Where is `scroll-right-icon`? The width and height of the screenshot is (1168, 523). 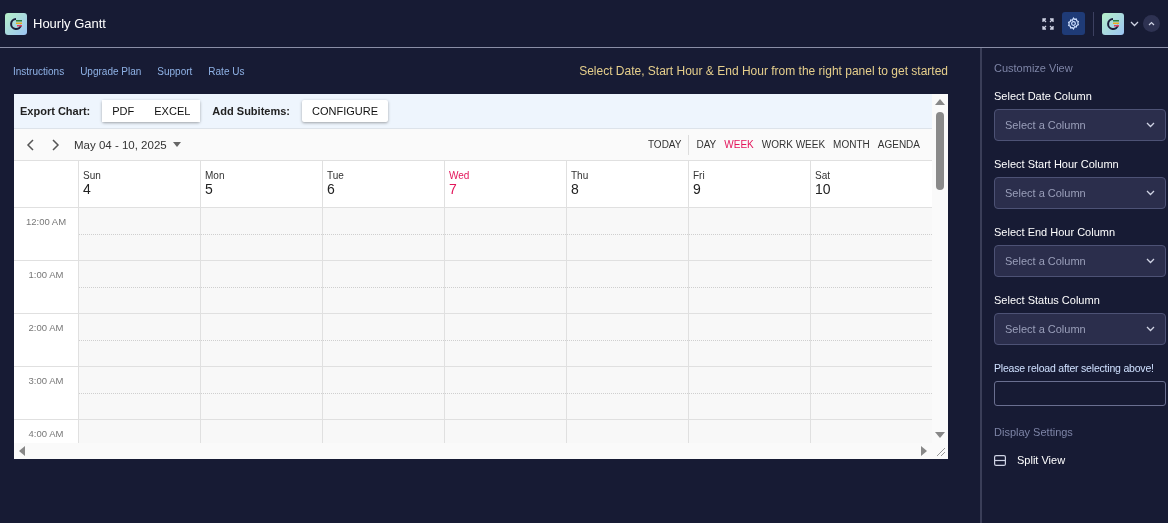 scroll-right-icon is located at coordinates (924, 451).